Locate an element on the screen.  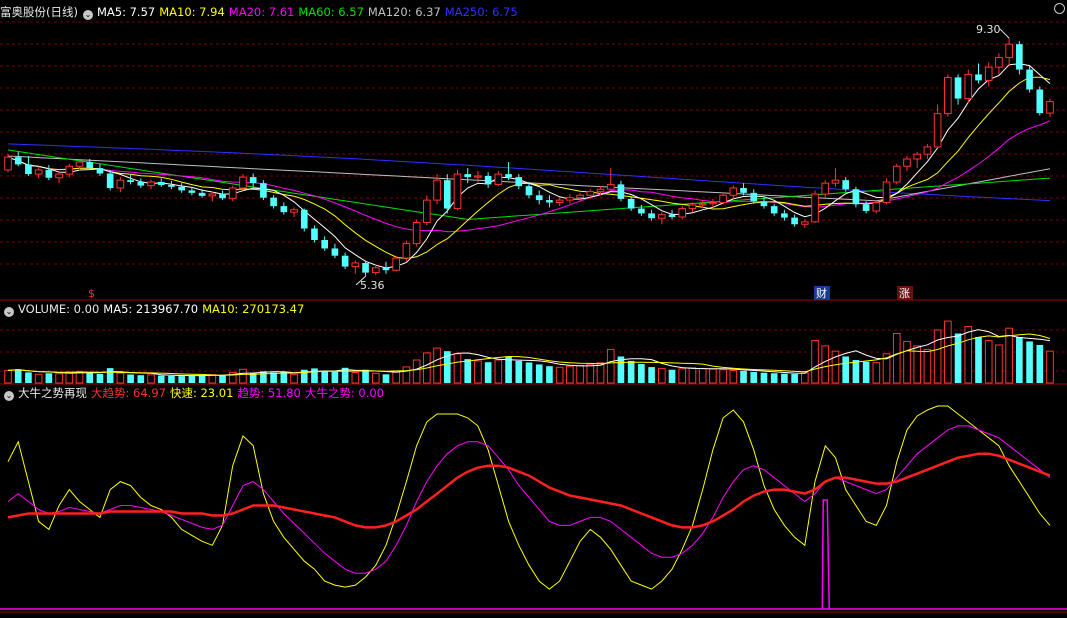
bull-label: 大牛之势: 0.00 is located at coordinates (344, 393).